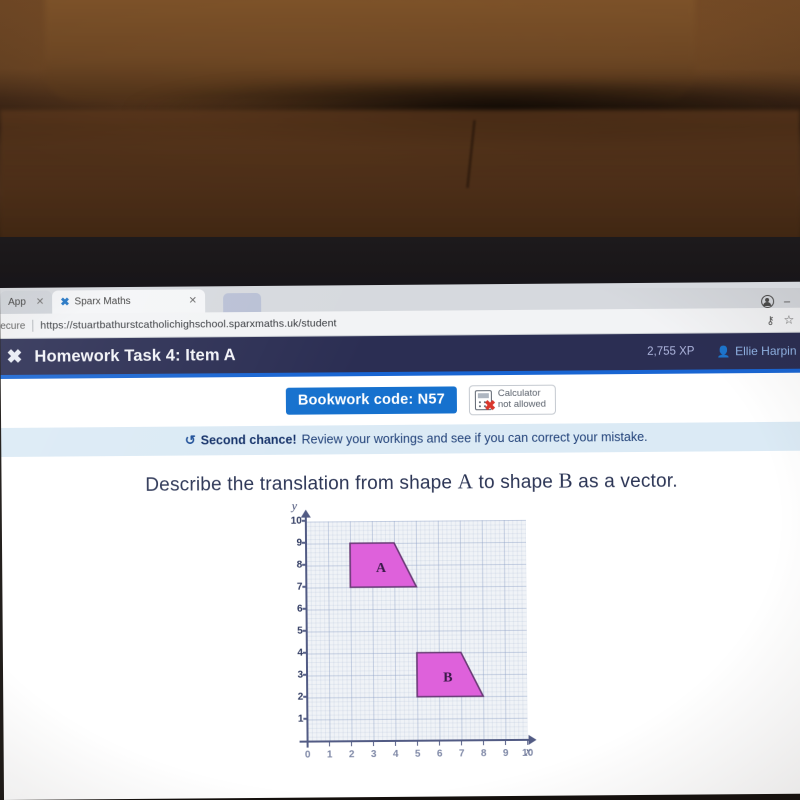 The height and width of the screenshot is (800, 800). I want to click on y-axis-tick: 8, so click(294, 565).